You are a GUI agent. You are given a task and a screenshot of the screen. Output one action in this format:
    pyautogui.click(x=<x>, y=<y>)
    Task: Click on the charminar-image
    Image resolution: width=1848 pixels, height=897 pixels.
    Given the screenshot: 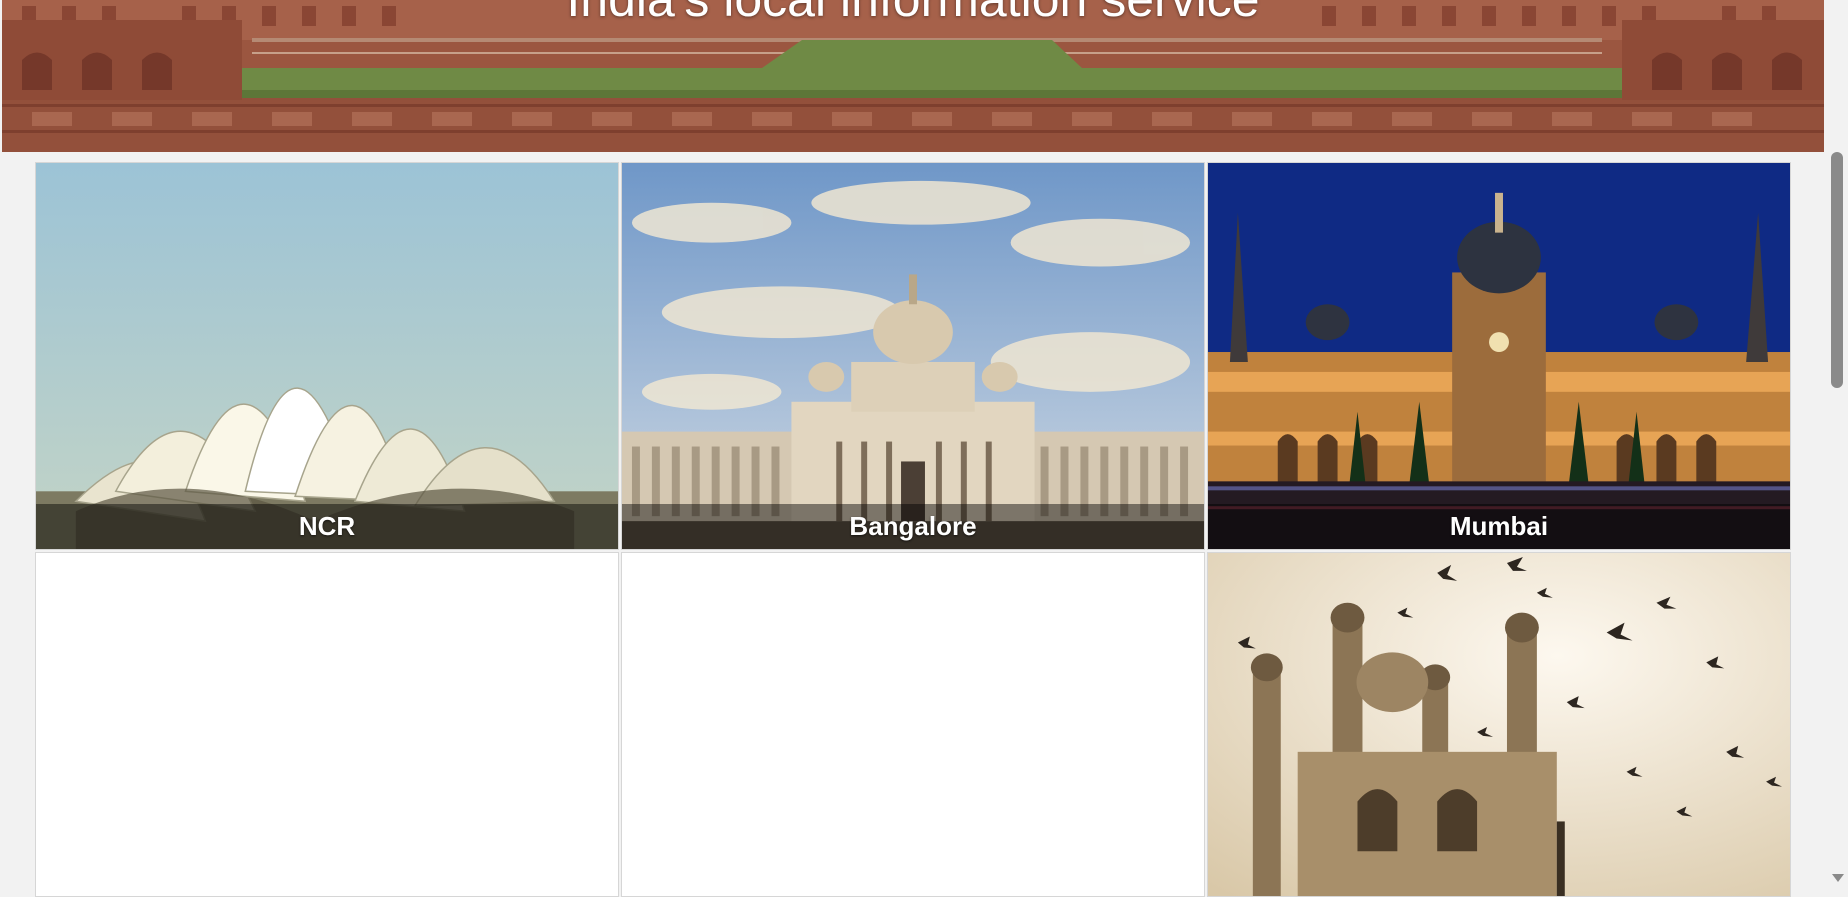 What is the action you would take?
    pyautogui.click(x=1499, y=724)
    